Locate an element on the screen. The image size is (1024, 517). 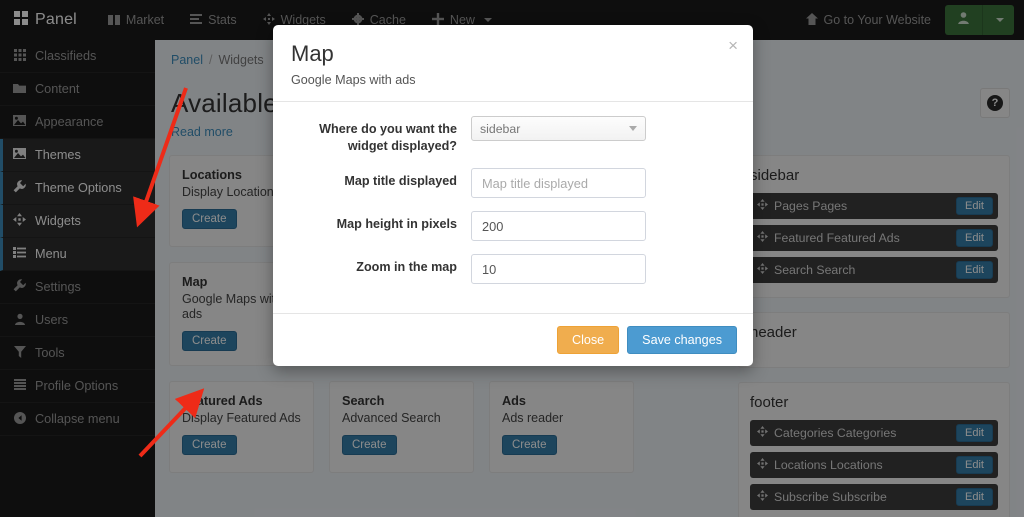
close-icon: × is located at coordinates (733, 45).